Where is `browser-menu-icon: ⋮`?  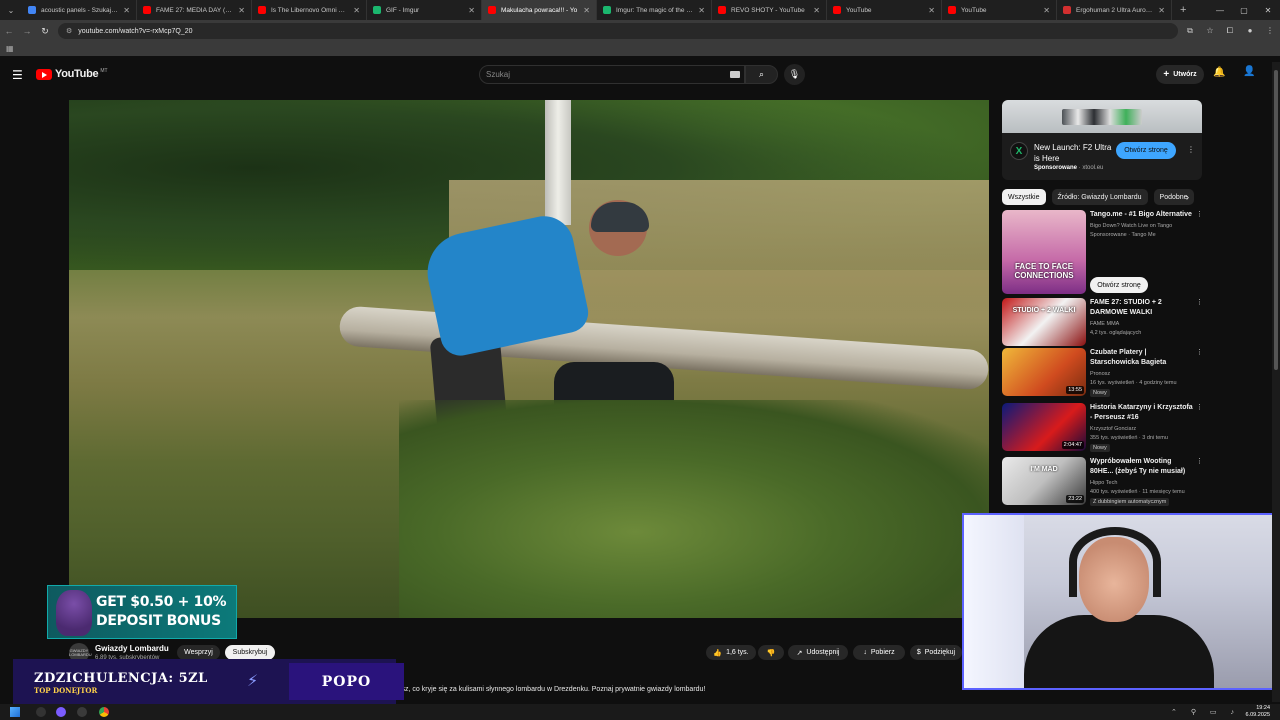 browser-menu-icon: ⋮ is located at coordinates (1270, 31).